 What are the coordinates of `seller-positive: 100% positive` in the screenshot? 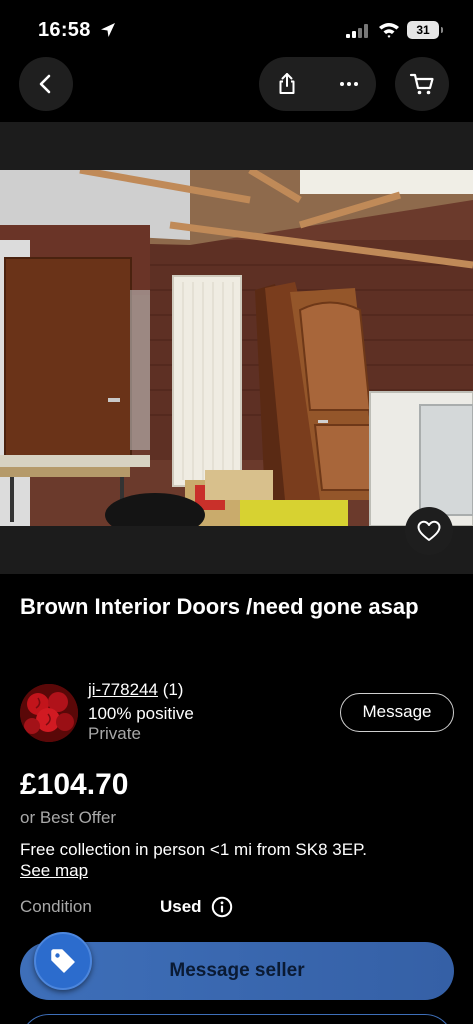 It's located at (141, 713).